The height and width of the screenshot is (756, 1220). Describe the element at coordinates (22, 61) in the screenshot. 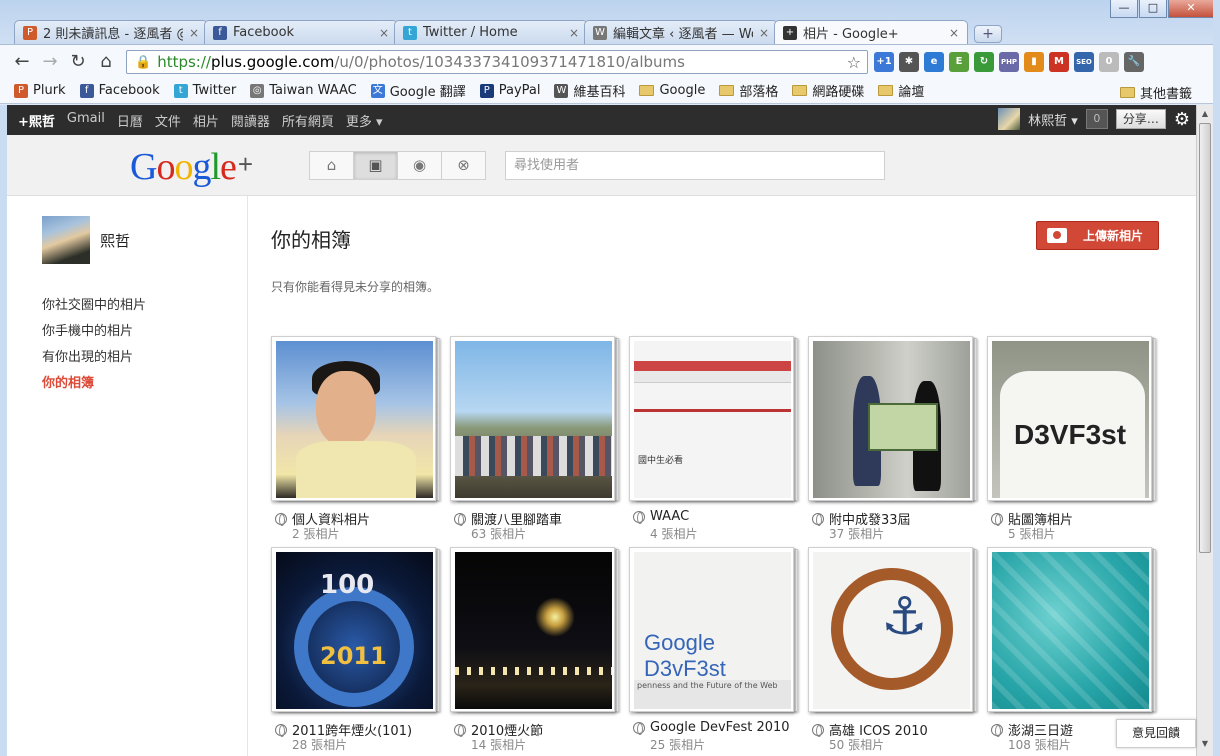

I see `back-arrow-icon: ←` at that location.